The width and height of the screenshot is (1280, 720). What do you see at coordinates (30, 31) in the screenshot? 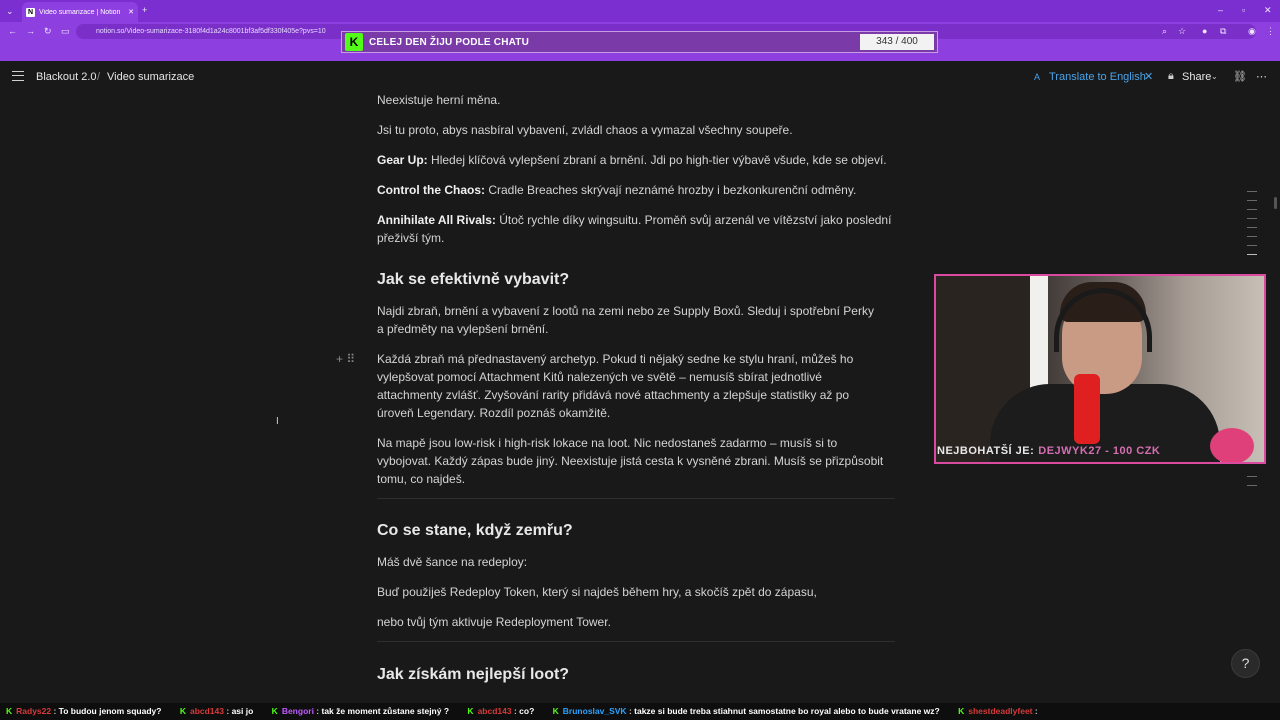
I see `forward-icon: →` at bounding box center [30, 31].